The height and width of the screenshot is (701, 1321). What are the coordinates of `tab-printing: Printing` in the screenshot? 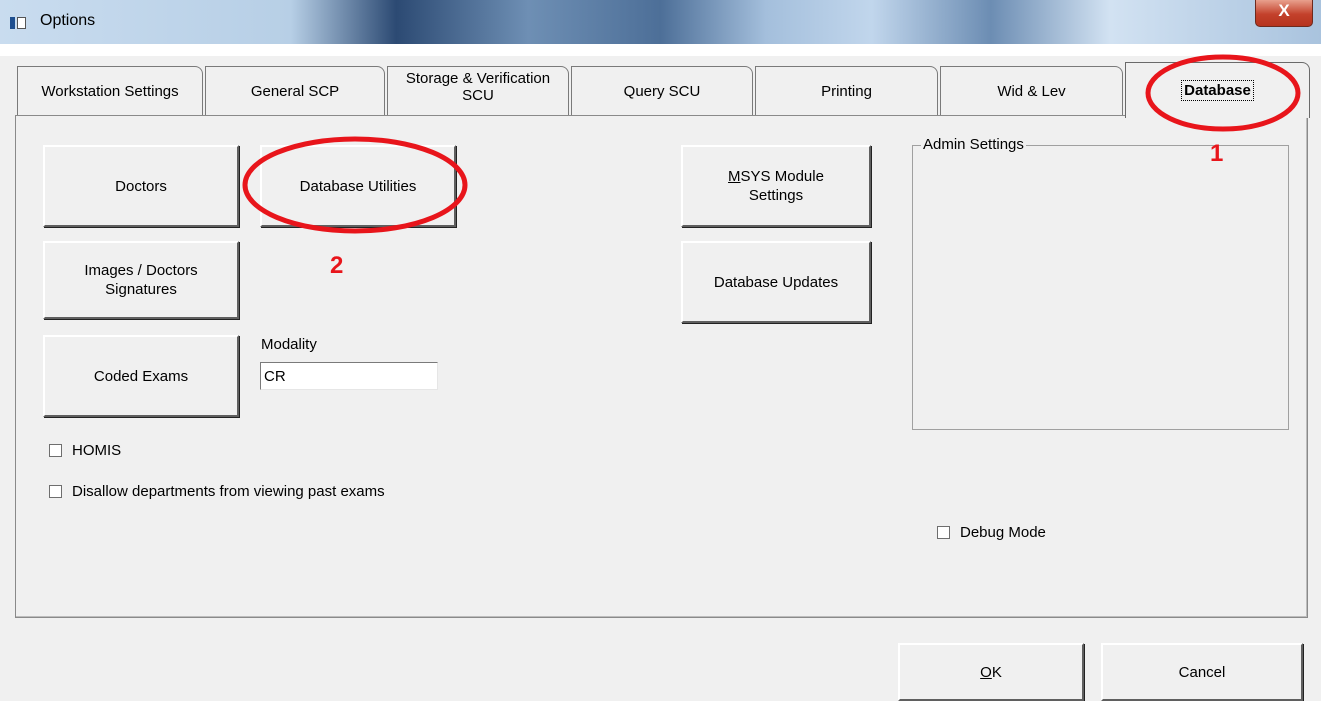 It's located at (846, 91).